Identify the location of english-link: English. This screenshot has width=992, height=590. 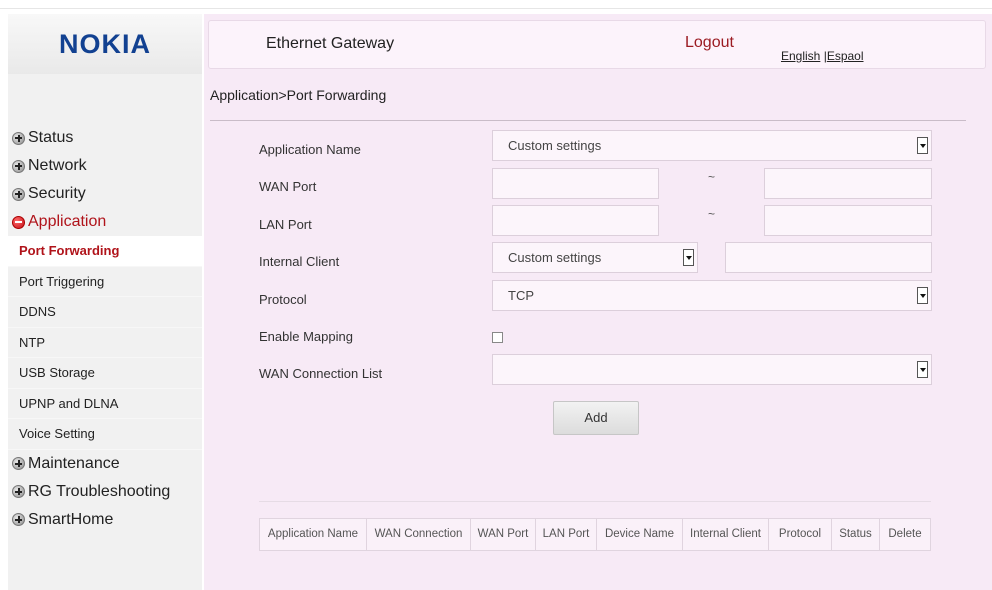
(800, 56).